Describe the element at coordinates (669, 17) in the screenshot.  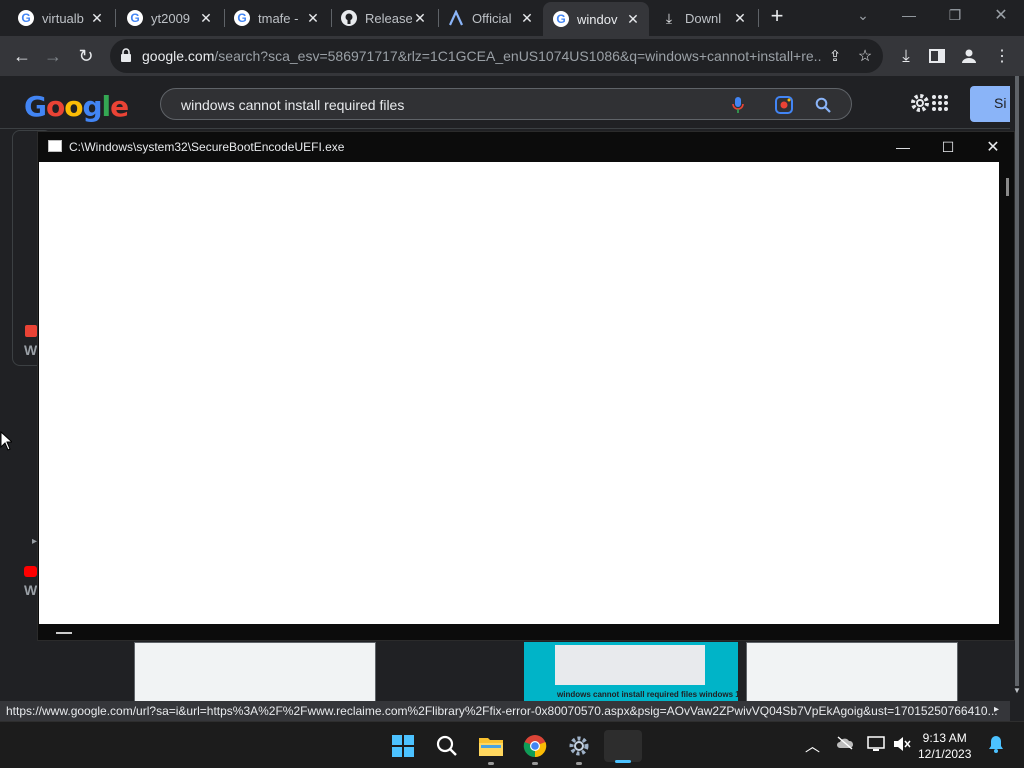
I see `download-icon: ⤓` at that location.